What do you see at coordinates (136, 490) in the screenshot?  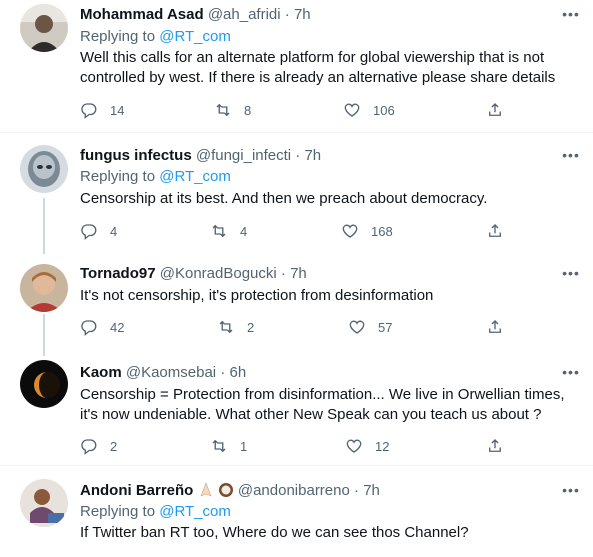 I see `display-name: Andoni Barreño` at bounding box center [136, 490].